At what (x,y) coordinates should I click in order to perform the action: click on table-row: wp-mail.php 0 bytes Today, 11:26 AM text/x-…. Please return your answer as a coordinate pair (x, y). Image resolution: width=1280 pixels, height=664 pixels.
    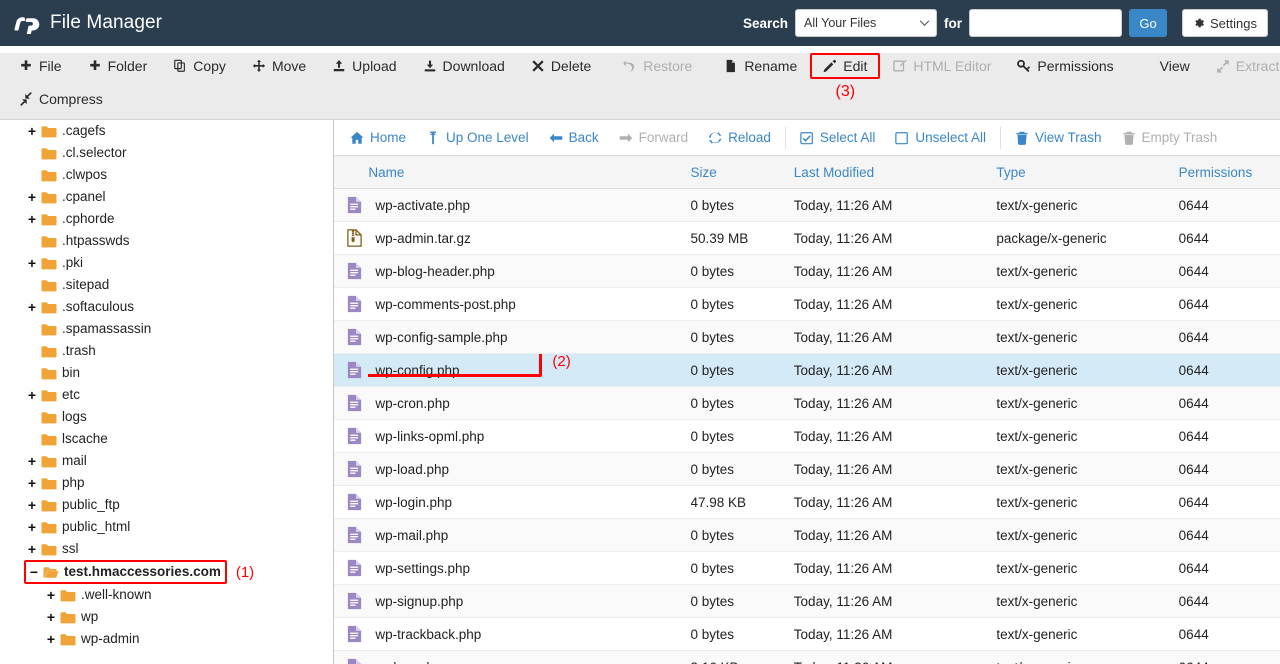
    Looking at the image, I should click on (807, 535).